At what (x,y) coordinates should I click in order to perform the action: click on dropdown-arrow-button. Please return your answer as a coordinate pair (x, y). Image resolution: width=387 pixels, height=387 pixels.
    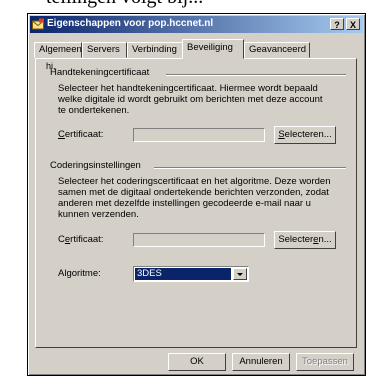
    Looking at the image, I should click on (240, 274).